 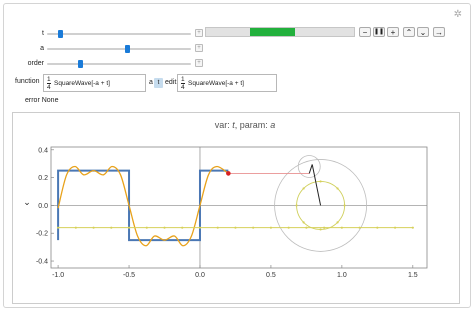 What do you see at coordinates (119, 34) in the screenshot?
I see `t-slider` at bounding box center [119, 34].